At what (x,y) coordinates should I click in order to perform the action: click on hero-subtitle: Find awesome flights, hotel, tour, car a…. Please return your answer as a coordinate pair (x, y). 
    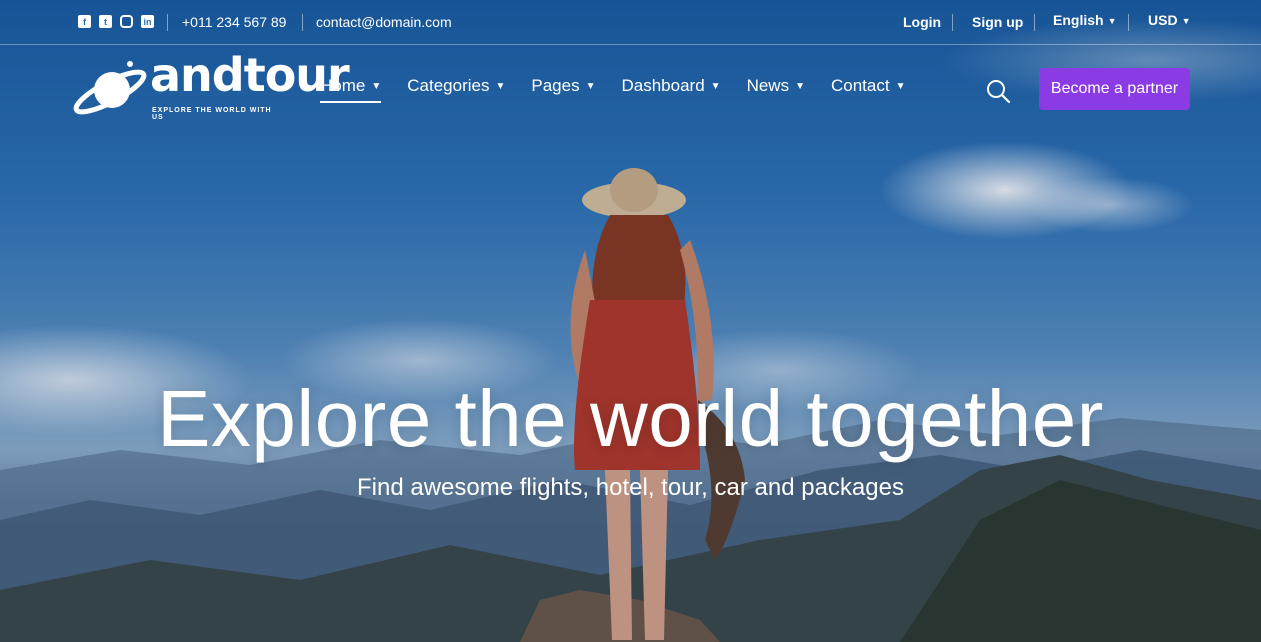
    Looking at the image, I should click on (630, 487).